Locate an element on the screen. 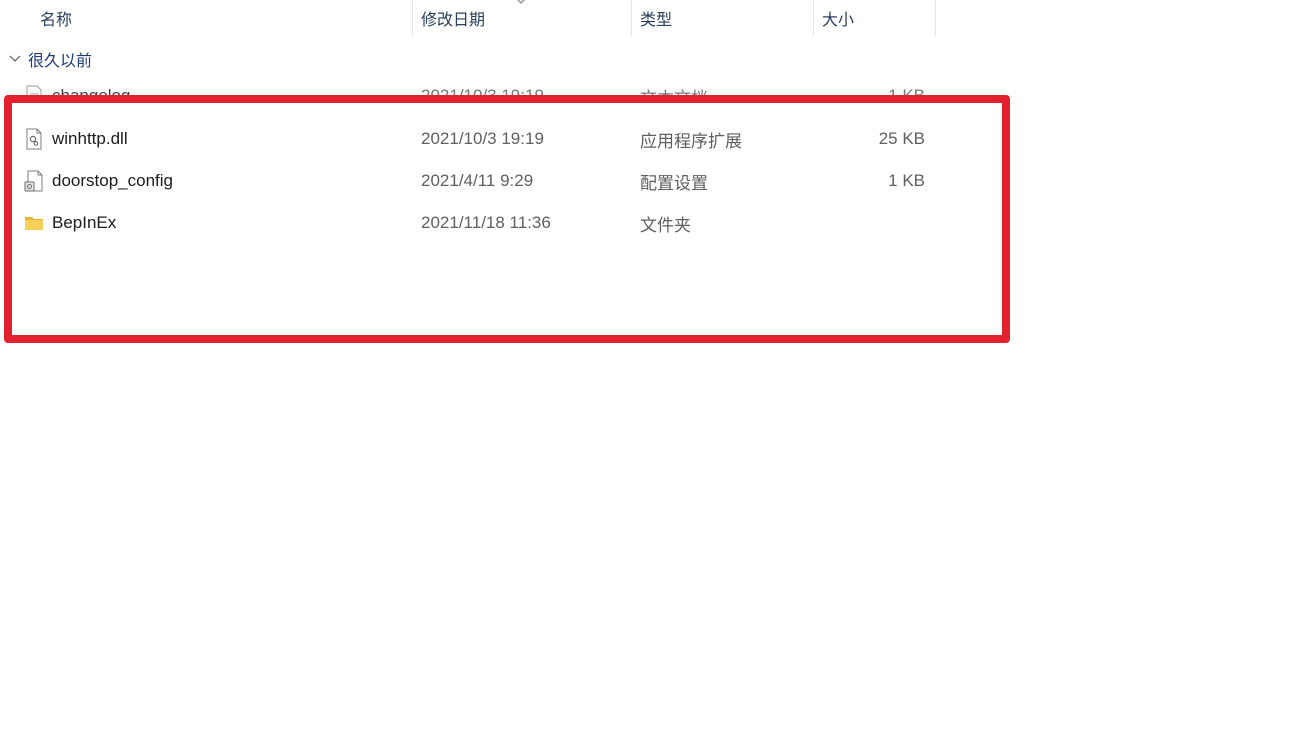  group-header-label: 很久以前 is located at coordinates (60, 61).